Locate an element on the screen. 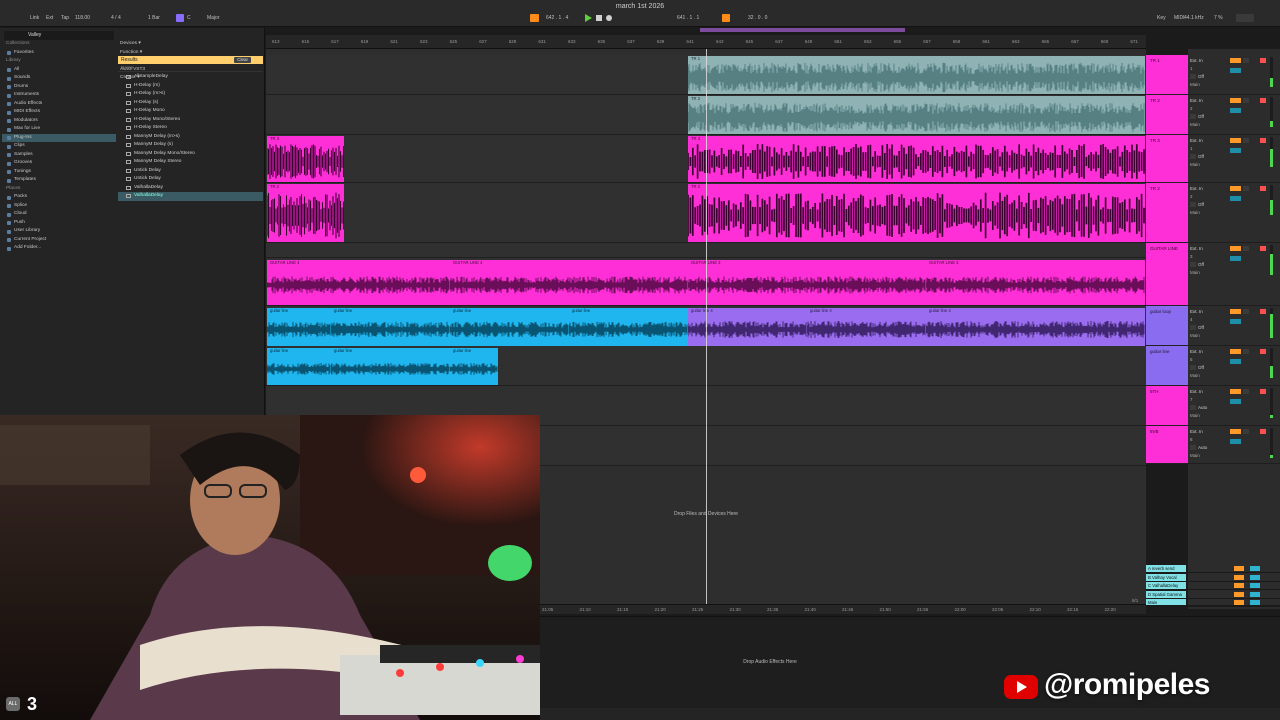 The width and height of the screenshot is (1280, 720). record-icon is located at coordinates (609, 18).